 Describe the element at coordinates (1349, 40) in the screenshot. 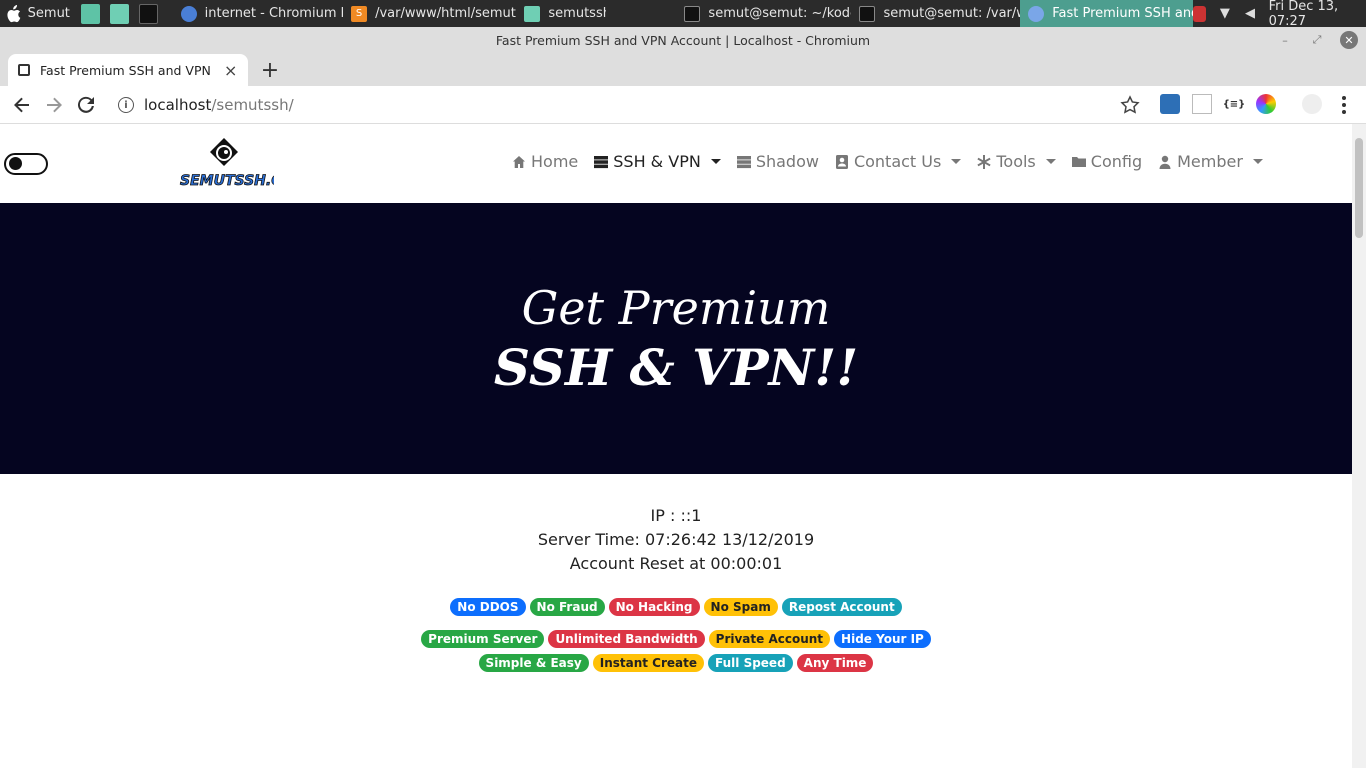

I see `close-icon: ✕` at that location.